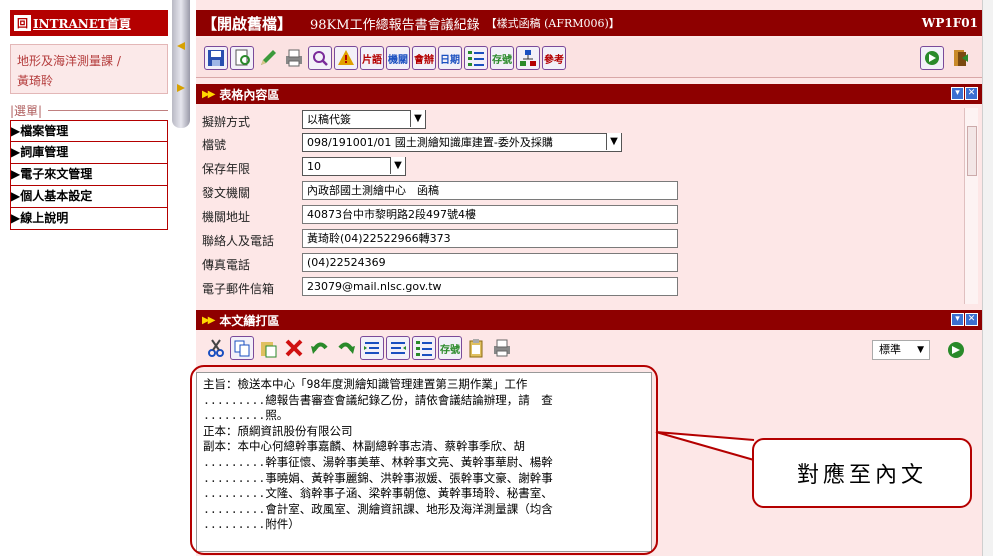 The height and width of the screenshot is (556, 993). Describe the element at coordinates (490, 238) in the screenshot. I see `contact-phone-input: 黃琦聆(04)22522966轉373` at that location.